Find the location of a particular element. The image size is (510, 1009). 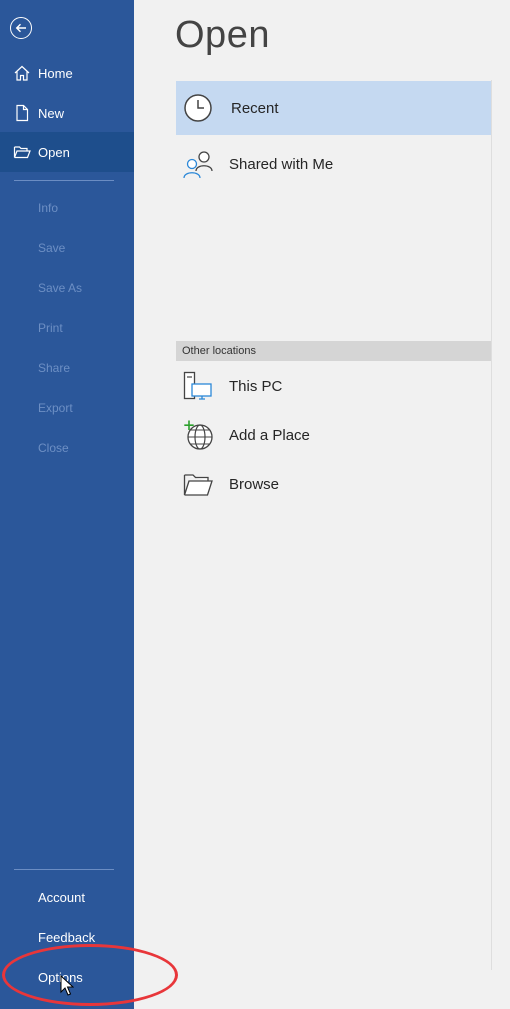

other-locations-header: Other locations is located at coordinates (334, 351).